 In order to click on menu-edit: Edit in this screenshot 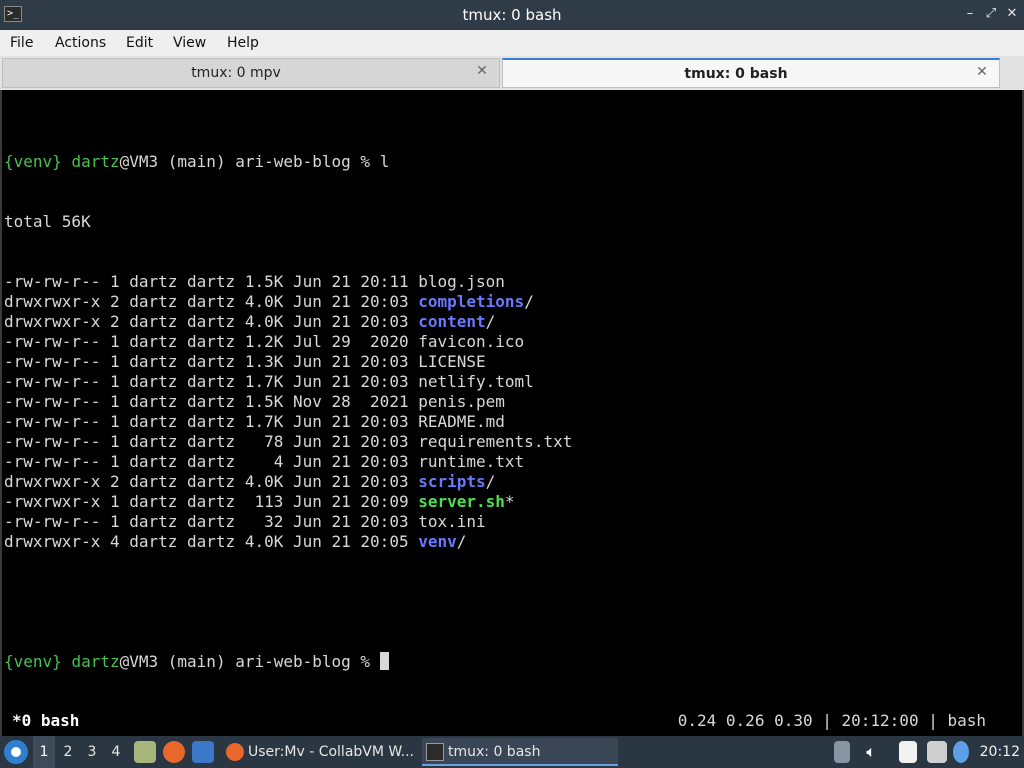, I will do `click(139, 43)`.